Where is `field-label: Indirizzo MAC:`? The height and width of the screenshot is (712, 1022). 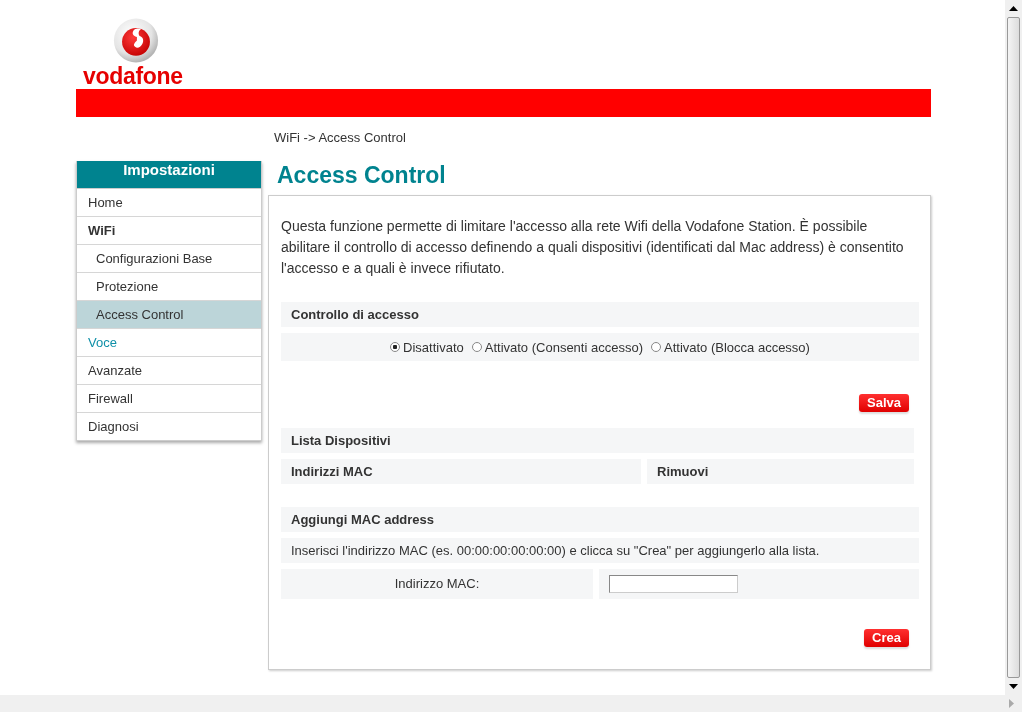 field-label: Indirizzo MAC: is located at coordinates (437, 583).